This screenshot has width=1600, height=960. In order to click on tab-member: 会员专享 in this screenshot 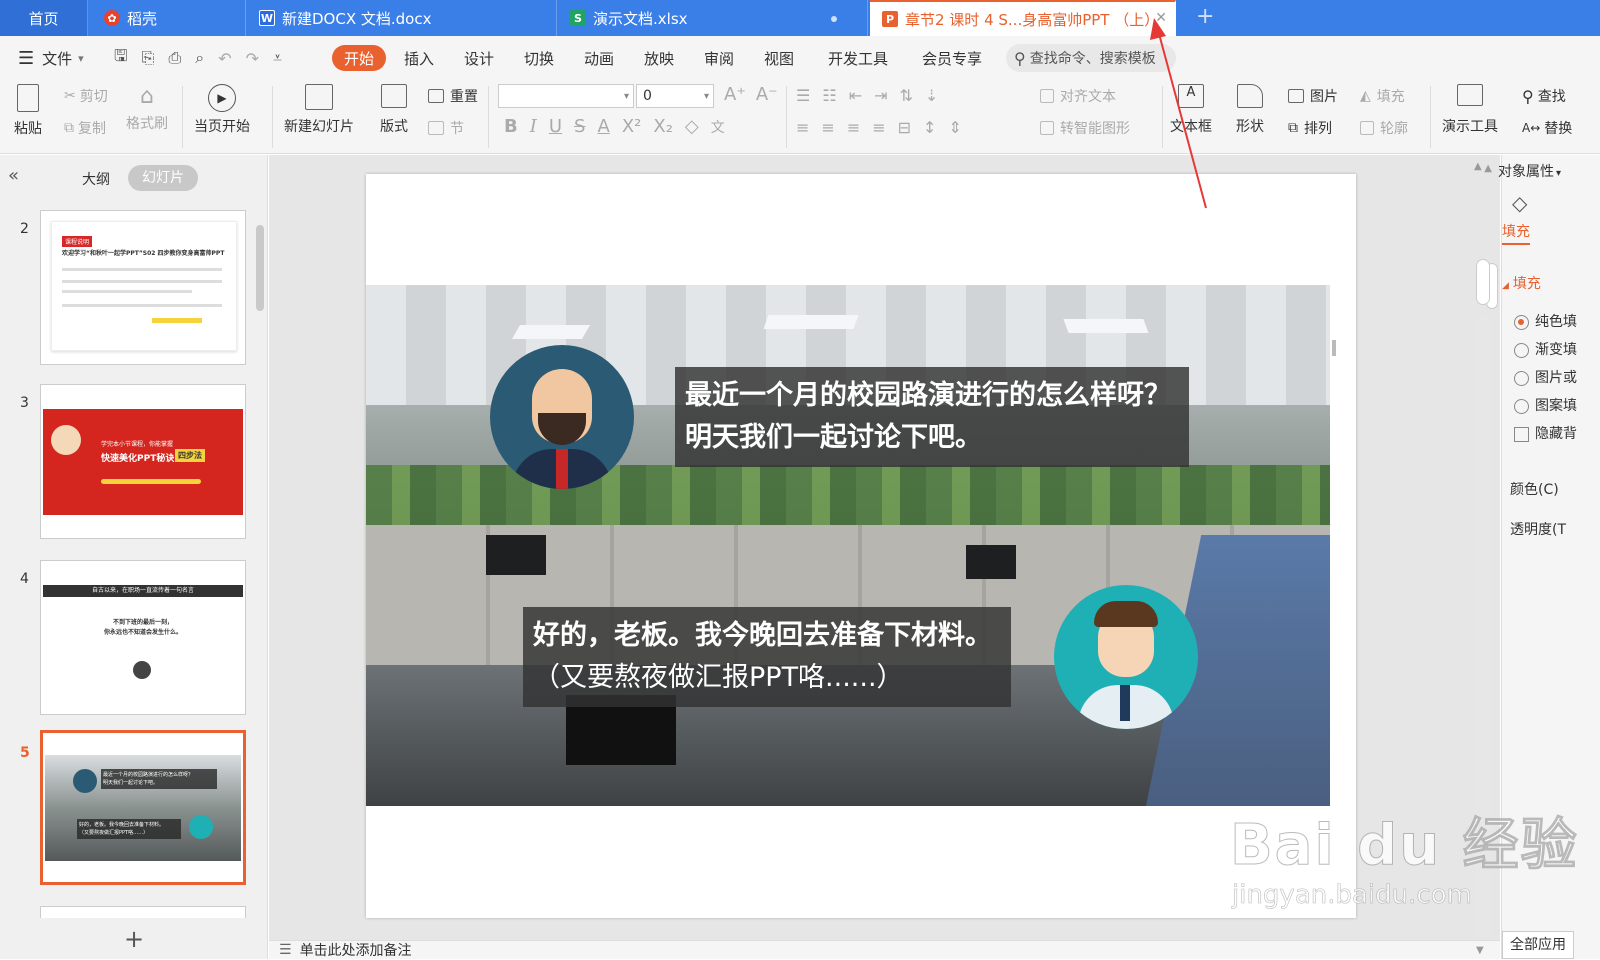, I will do `click(952, 58)`.